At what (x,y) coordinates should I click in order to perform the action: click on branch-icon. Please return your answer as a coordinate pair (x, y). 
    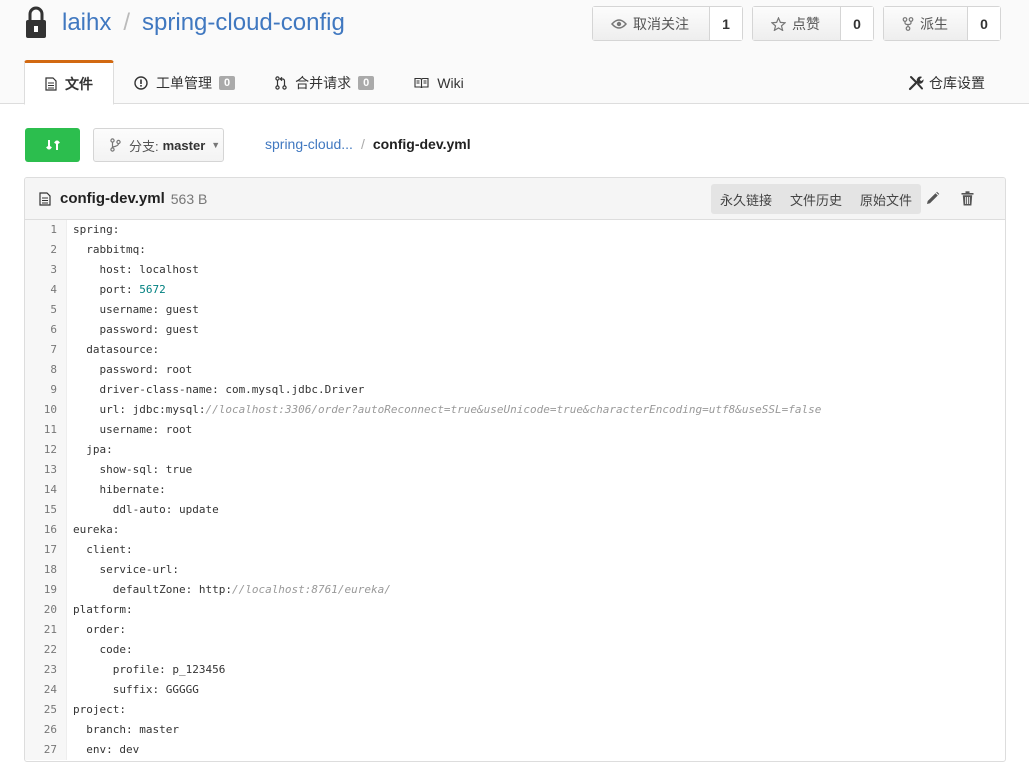
    Looking at the image, I should click on (115, 145).